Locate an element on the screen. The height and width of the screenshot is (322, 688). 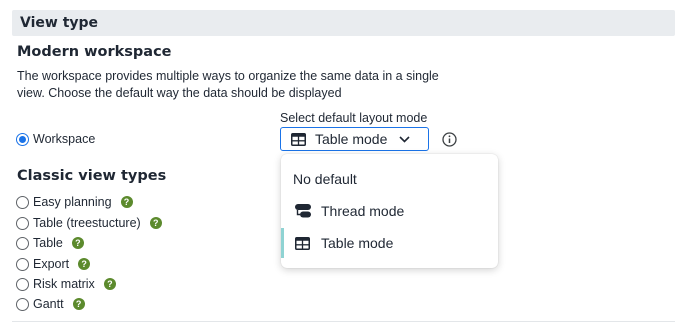
option-label: Risk matrix is located at coordinates (64, 284).